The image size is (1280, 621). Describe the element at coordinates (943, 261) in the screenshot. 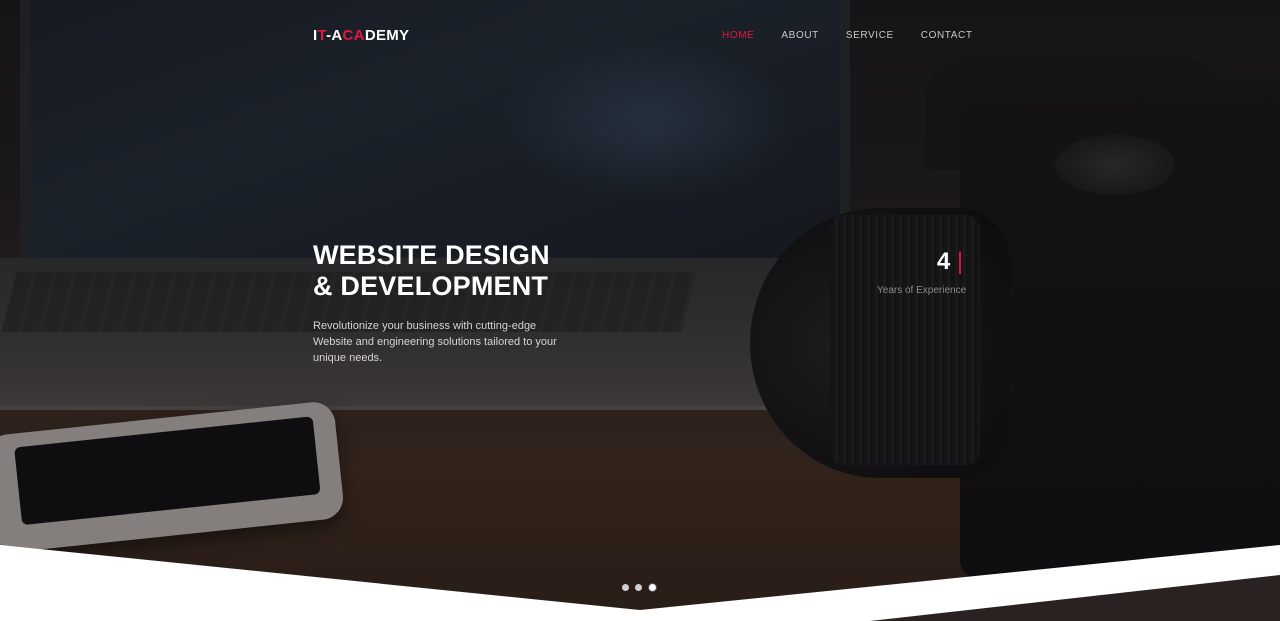

I see `experience-number: 4` at that location.